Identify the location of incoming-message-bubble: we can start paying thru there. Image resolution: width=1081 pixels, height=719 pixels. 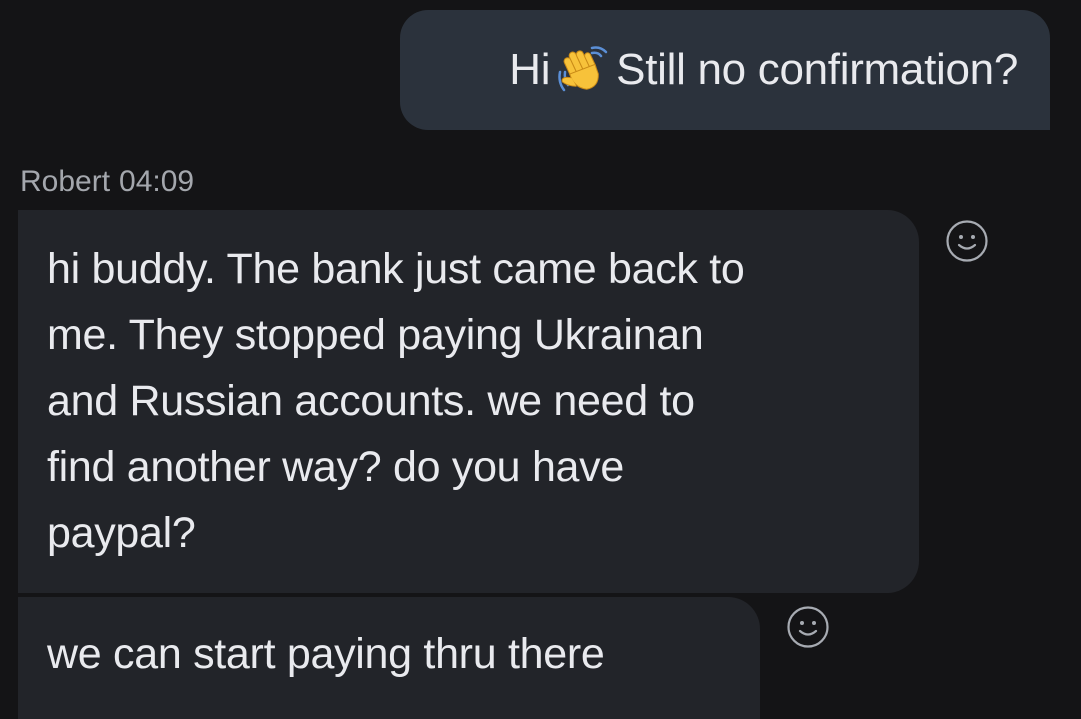
(389, 658).